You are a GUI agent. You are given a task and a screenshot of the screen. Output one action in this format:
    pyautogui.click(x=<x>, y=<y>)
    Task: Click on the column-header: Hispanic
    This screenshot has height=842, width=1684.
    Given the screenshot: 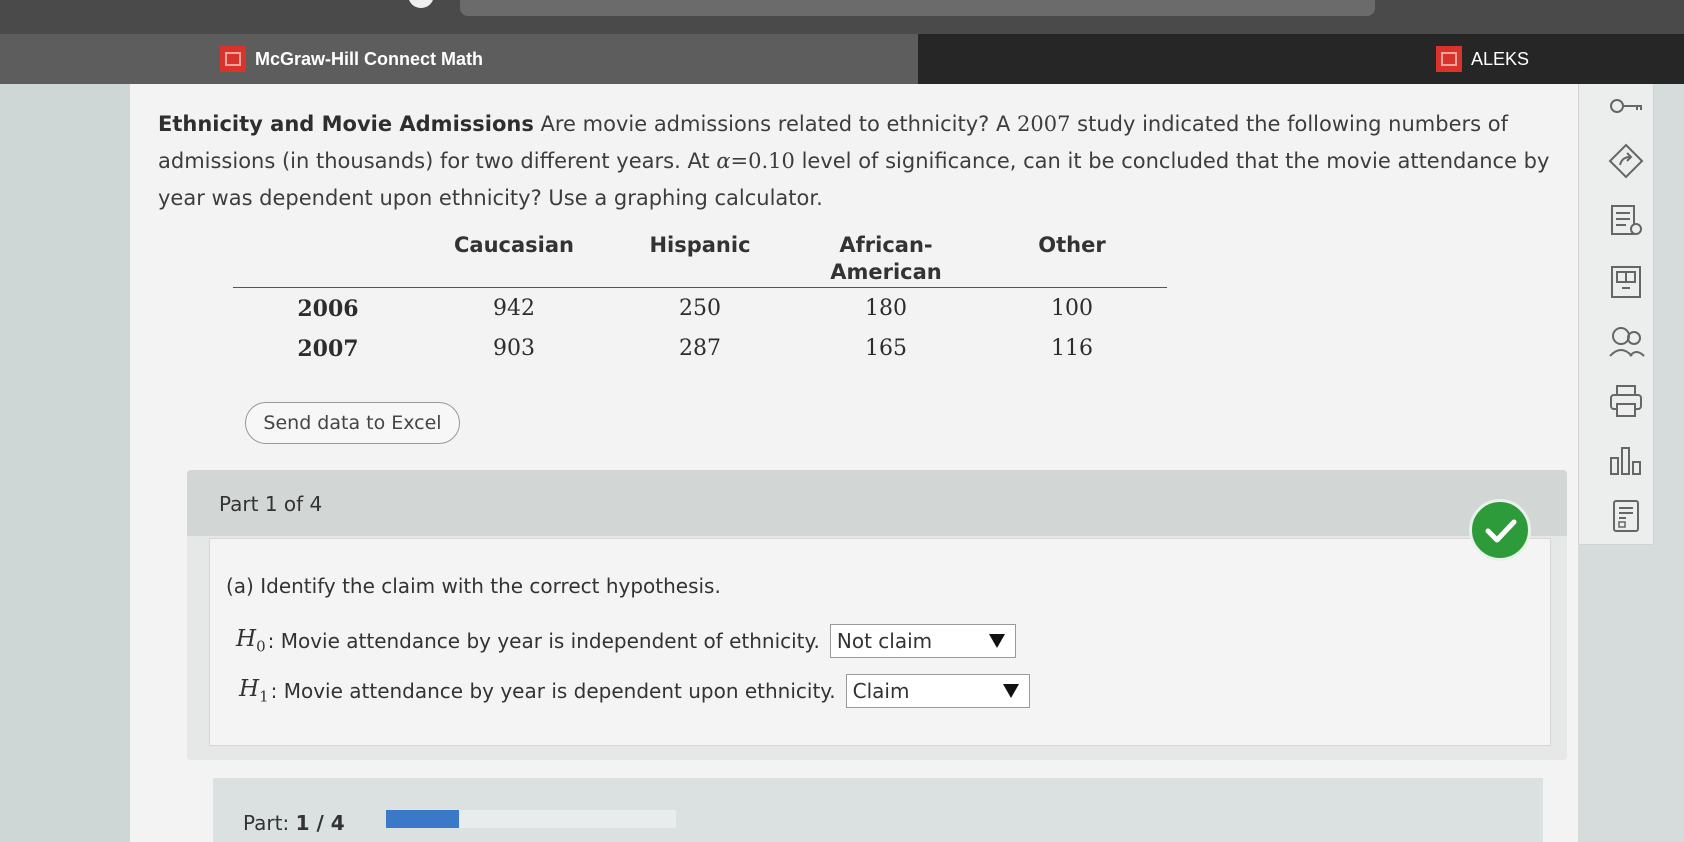 What is the action you would take?
    pyautogui.click(x=700, y=245)
    